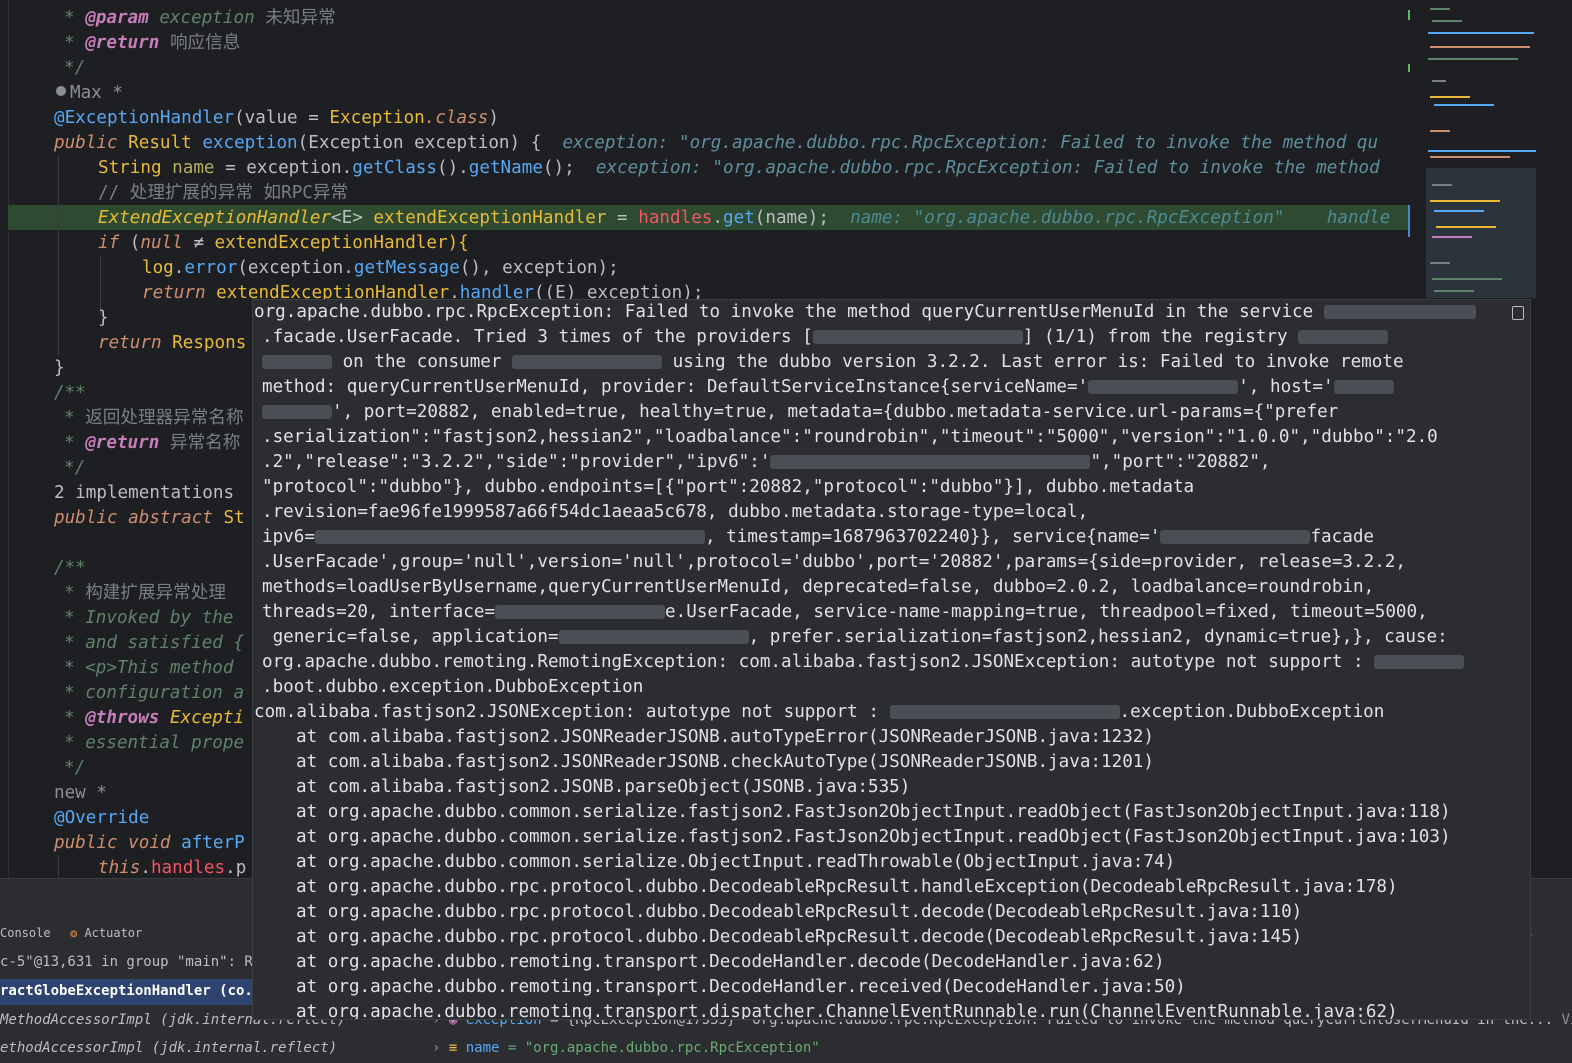  I want to click on doc-line: * Invoked by the, so click(149, 618).